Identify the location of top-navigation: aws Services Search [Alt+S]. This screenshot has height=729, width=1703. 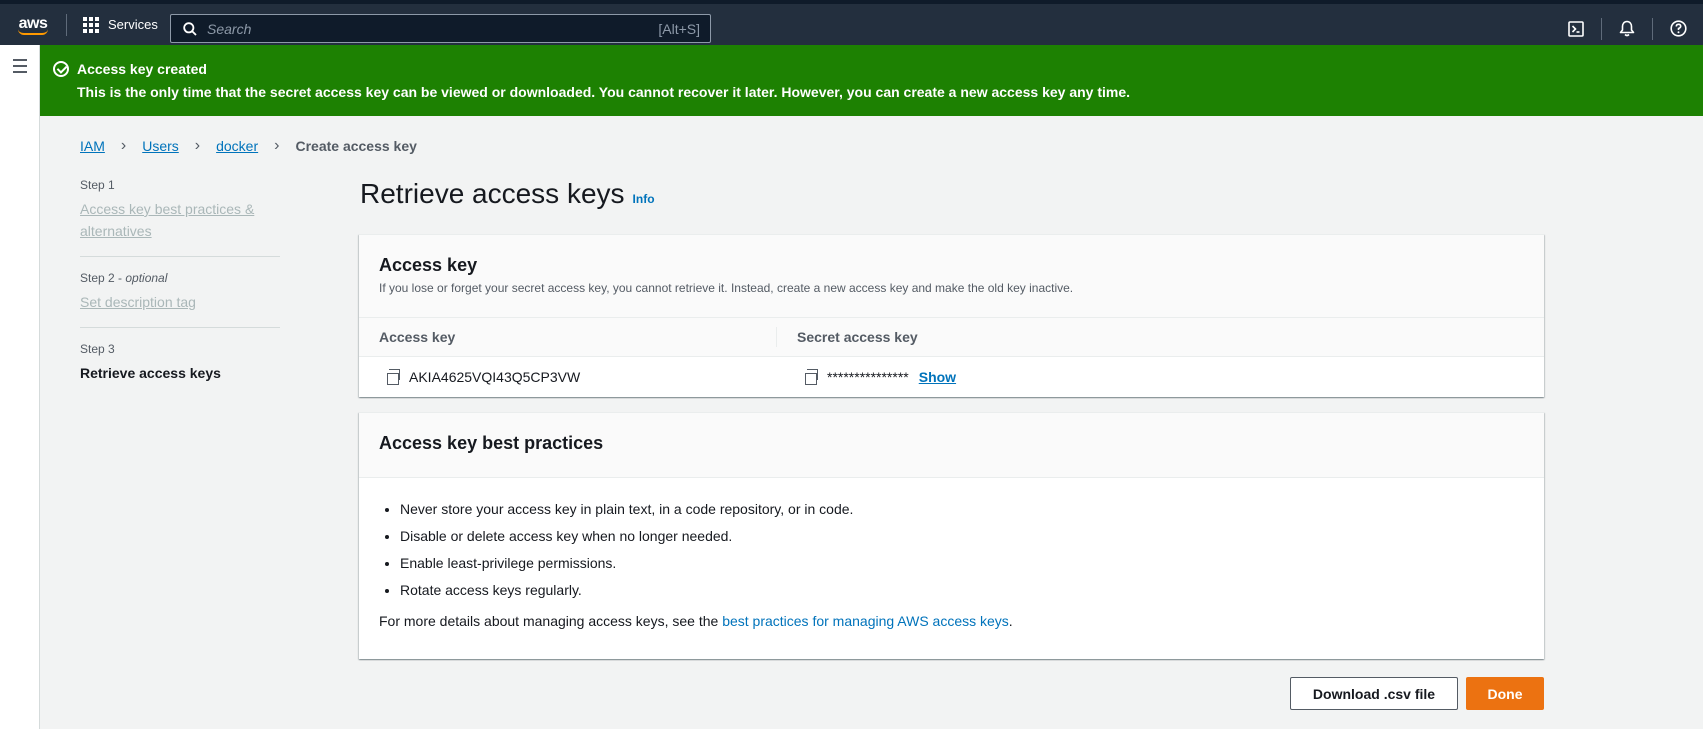
(851, 22).